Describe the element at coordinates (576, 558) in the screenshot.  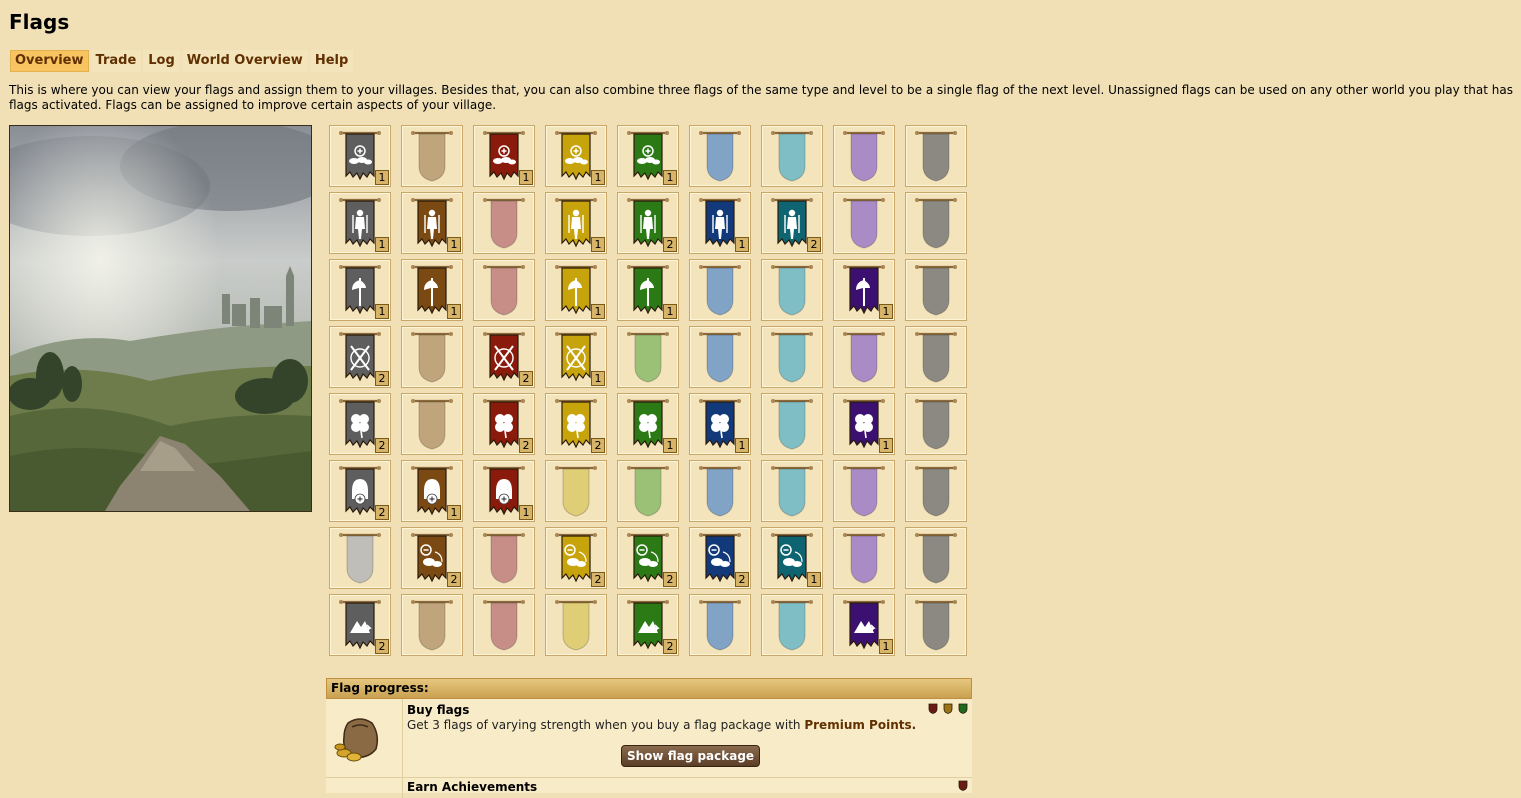
I see `flag-slot-coin-cost-yellow: 2` at that location.